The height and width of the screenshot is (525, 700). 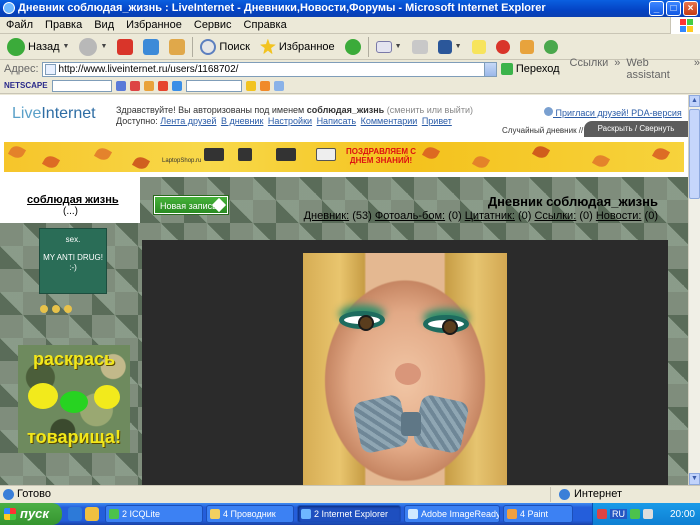 I want to click on blog-name-sub: (...), so click(x=70, y=211).